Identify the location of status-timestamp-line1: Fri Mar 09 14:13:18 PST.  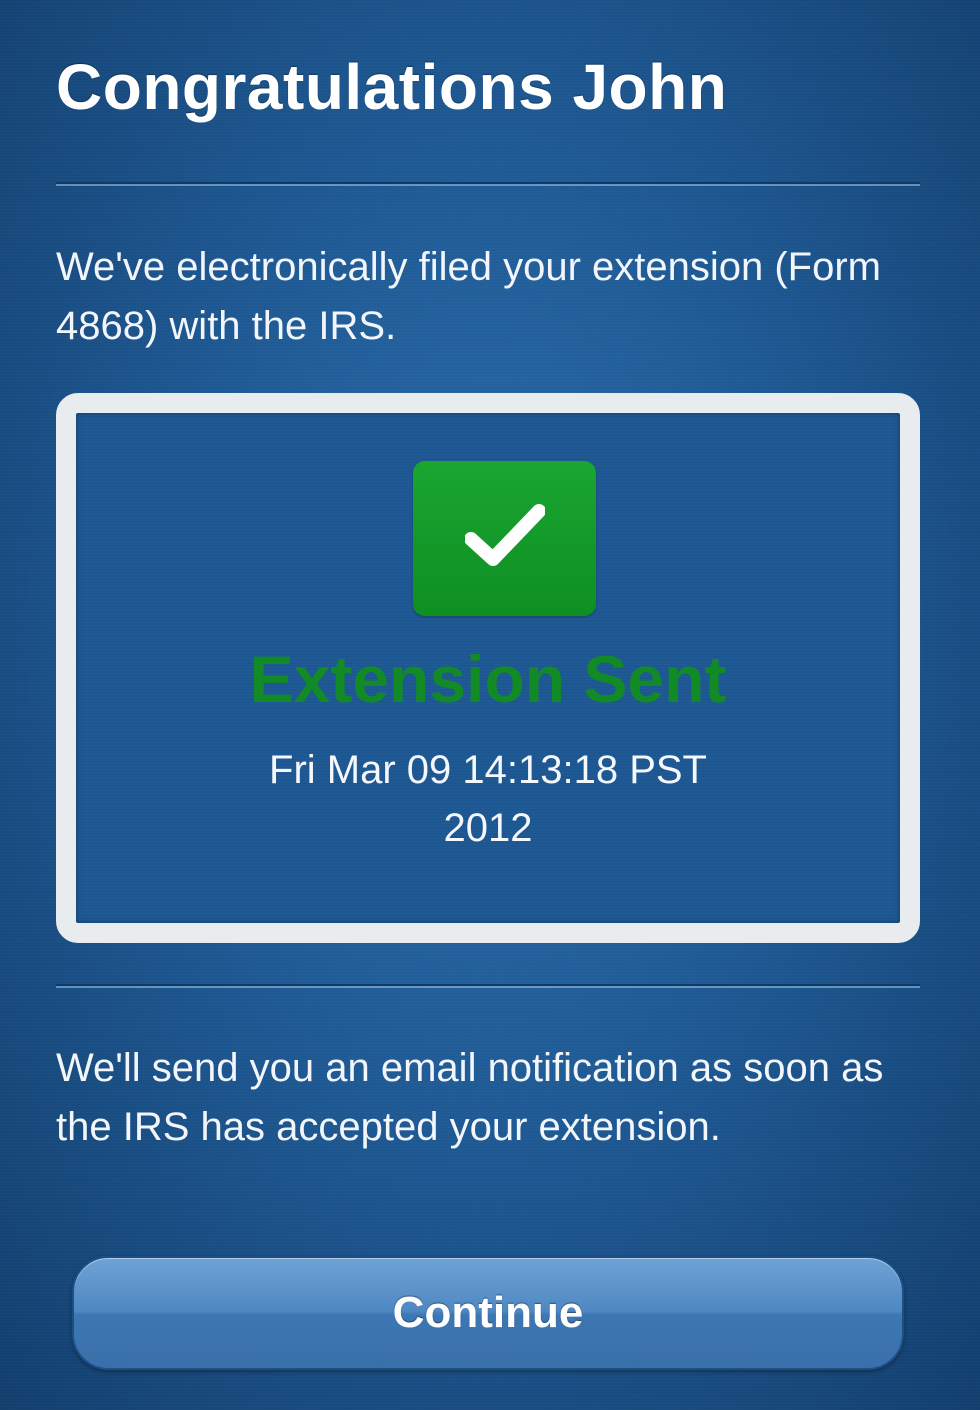
(488, 770).